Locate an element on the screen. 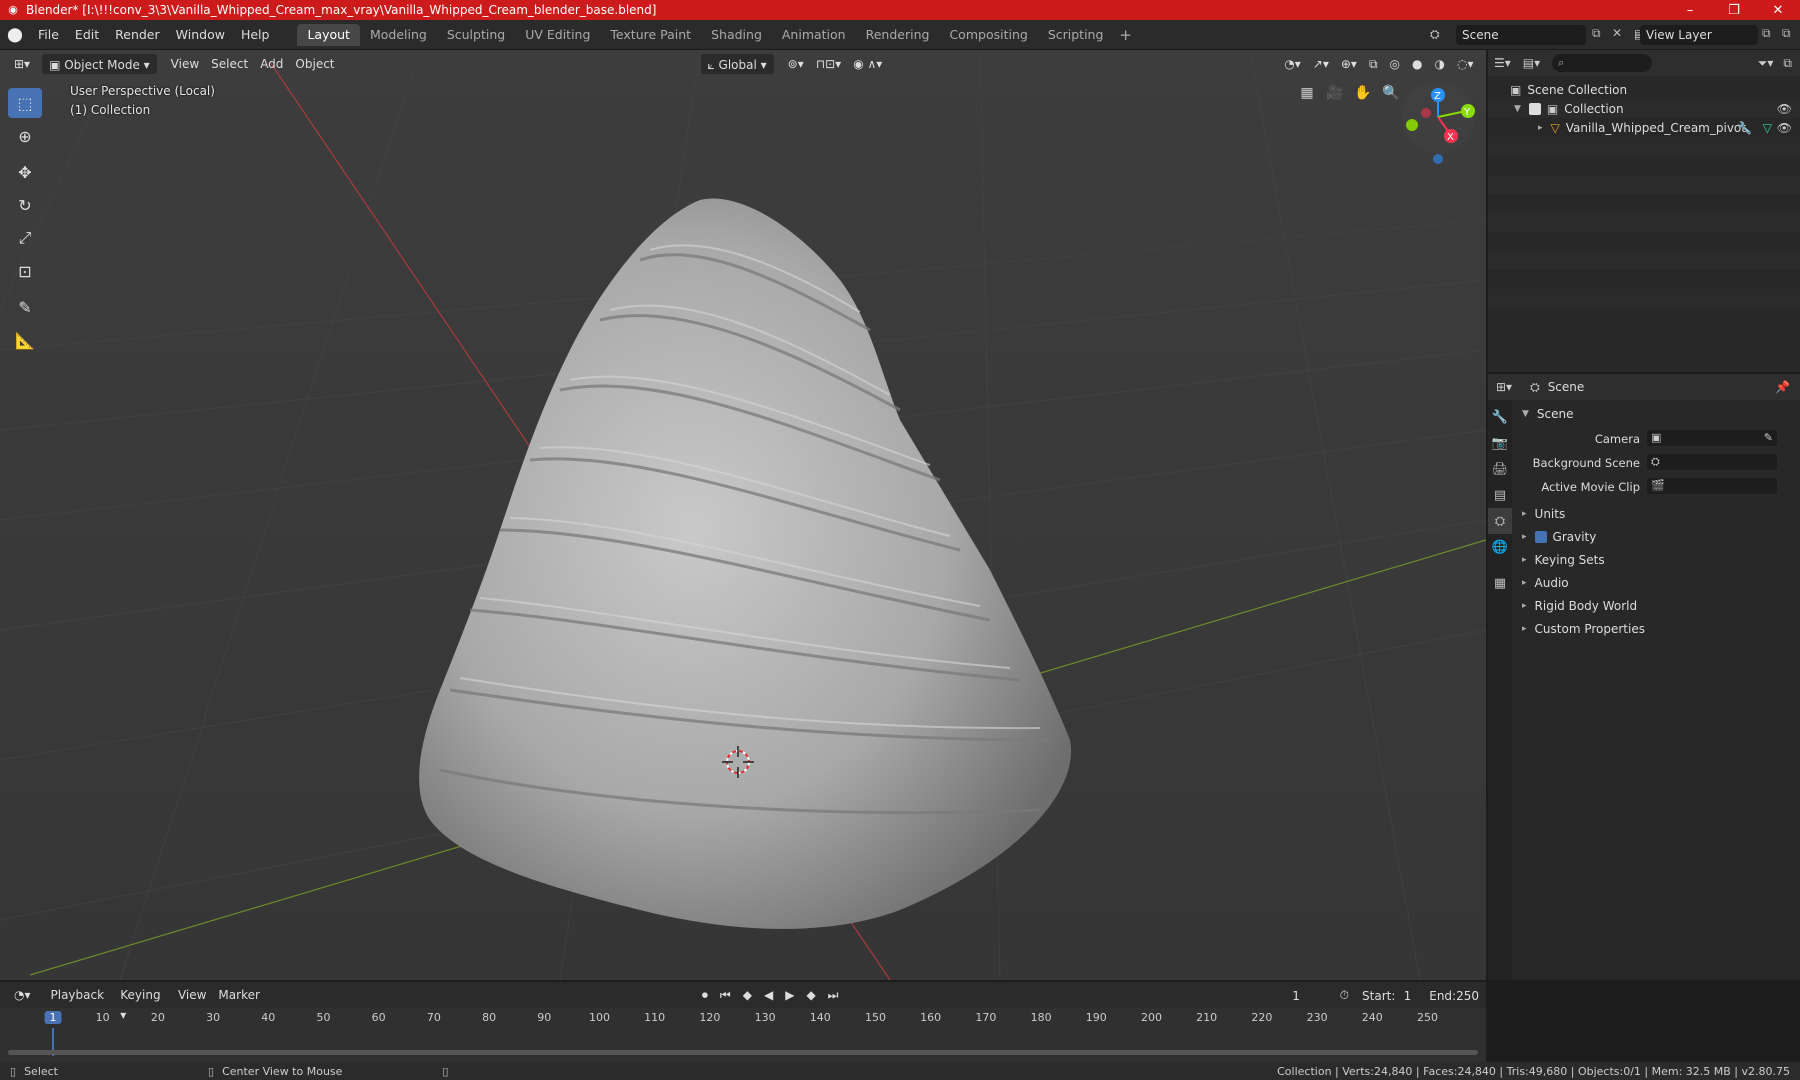 Image resolution: width=1800 pixels, height=1080 pixels. measure-tool-icon: 📐 is located at coordinates (25, 340).